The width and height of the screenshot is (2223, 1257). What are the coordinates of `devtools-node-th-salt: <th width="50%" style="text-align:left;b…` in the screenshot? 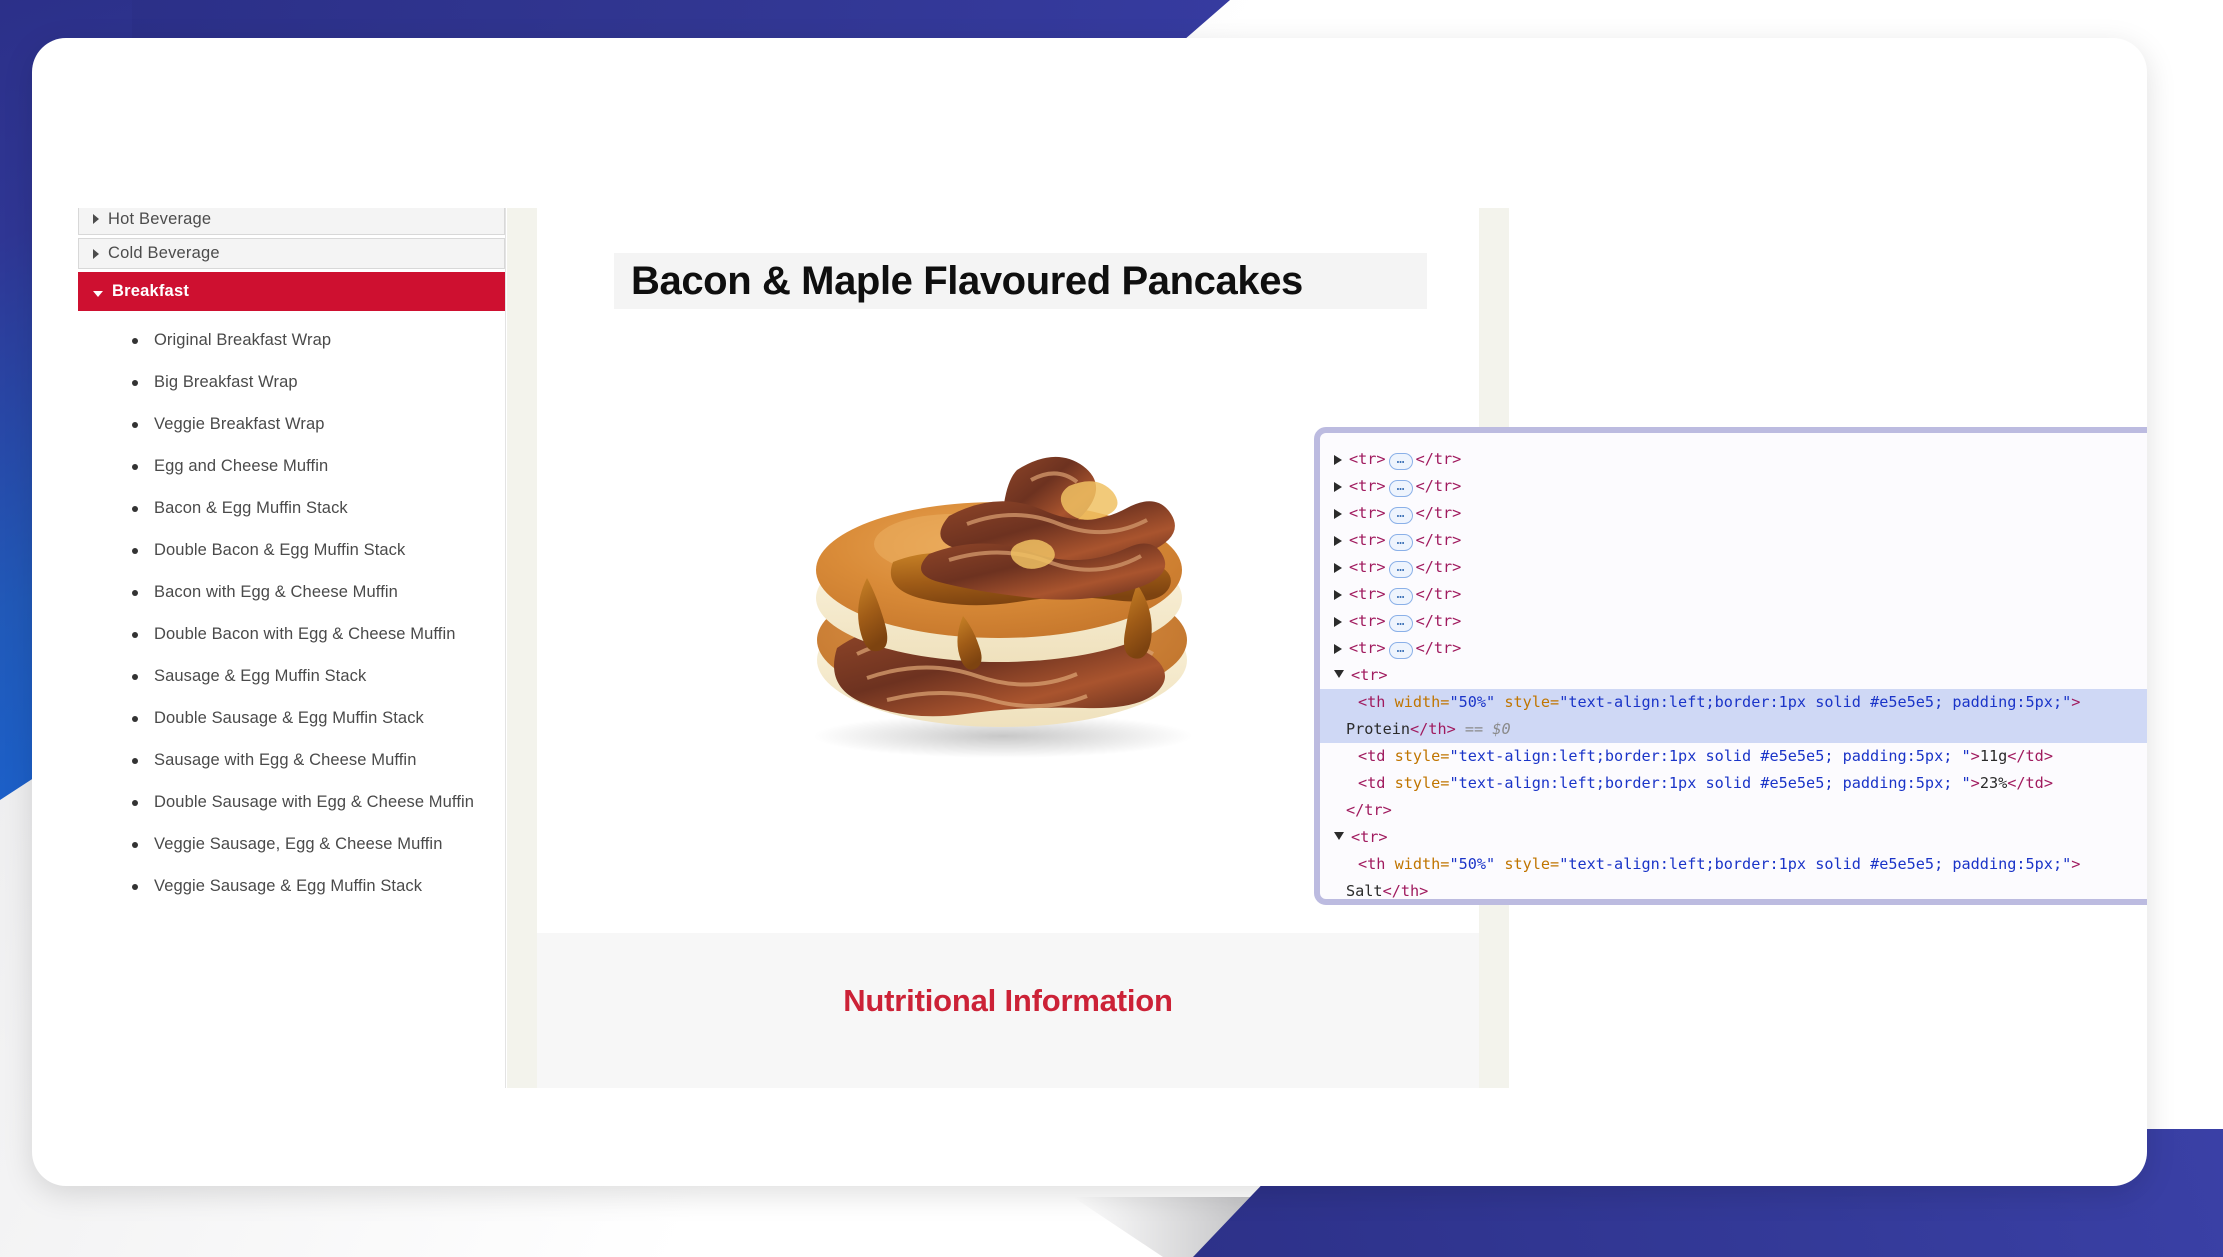 It's located at (1733, 864).